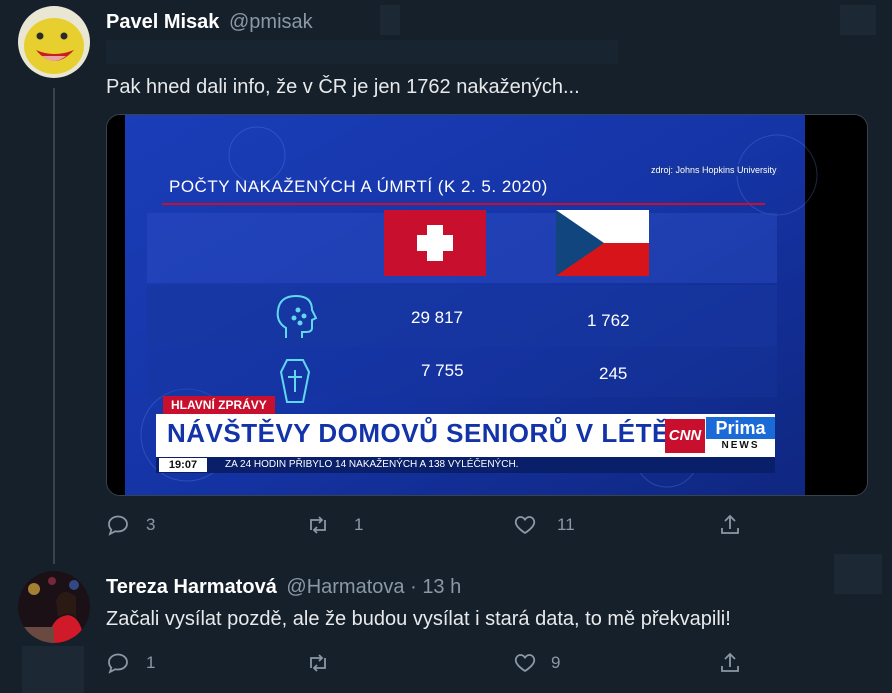  I want to click on headline: NÁVŠTĚVY DOMOVŮ SENIORŮ V LÉTĚ, so click(418, 433).